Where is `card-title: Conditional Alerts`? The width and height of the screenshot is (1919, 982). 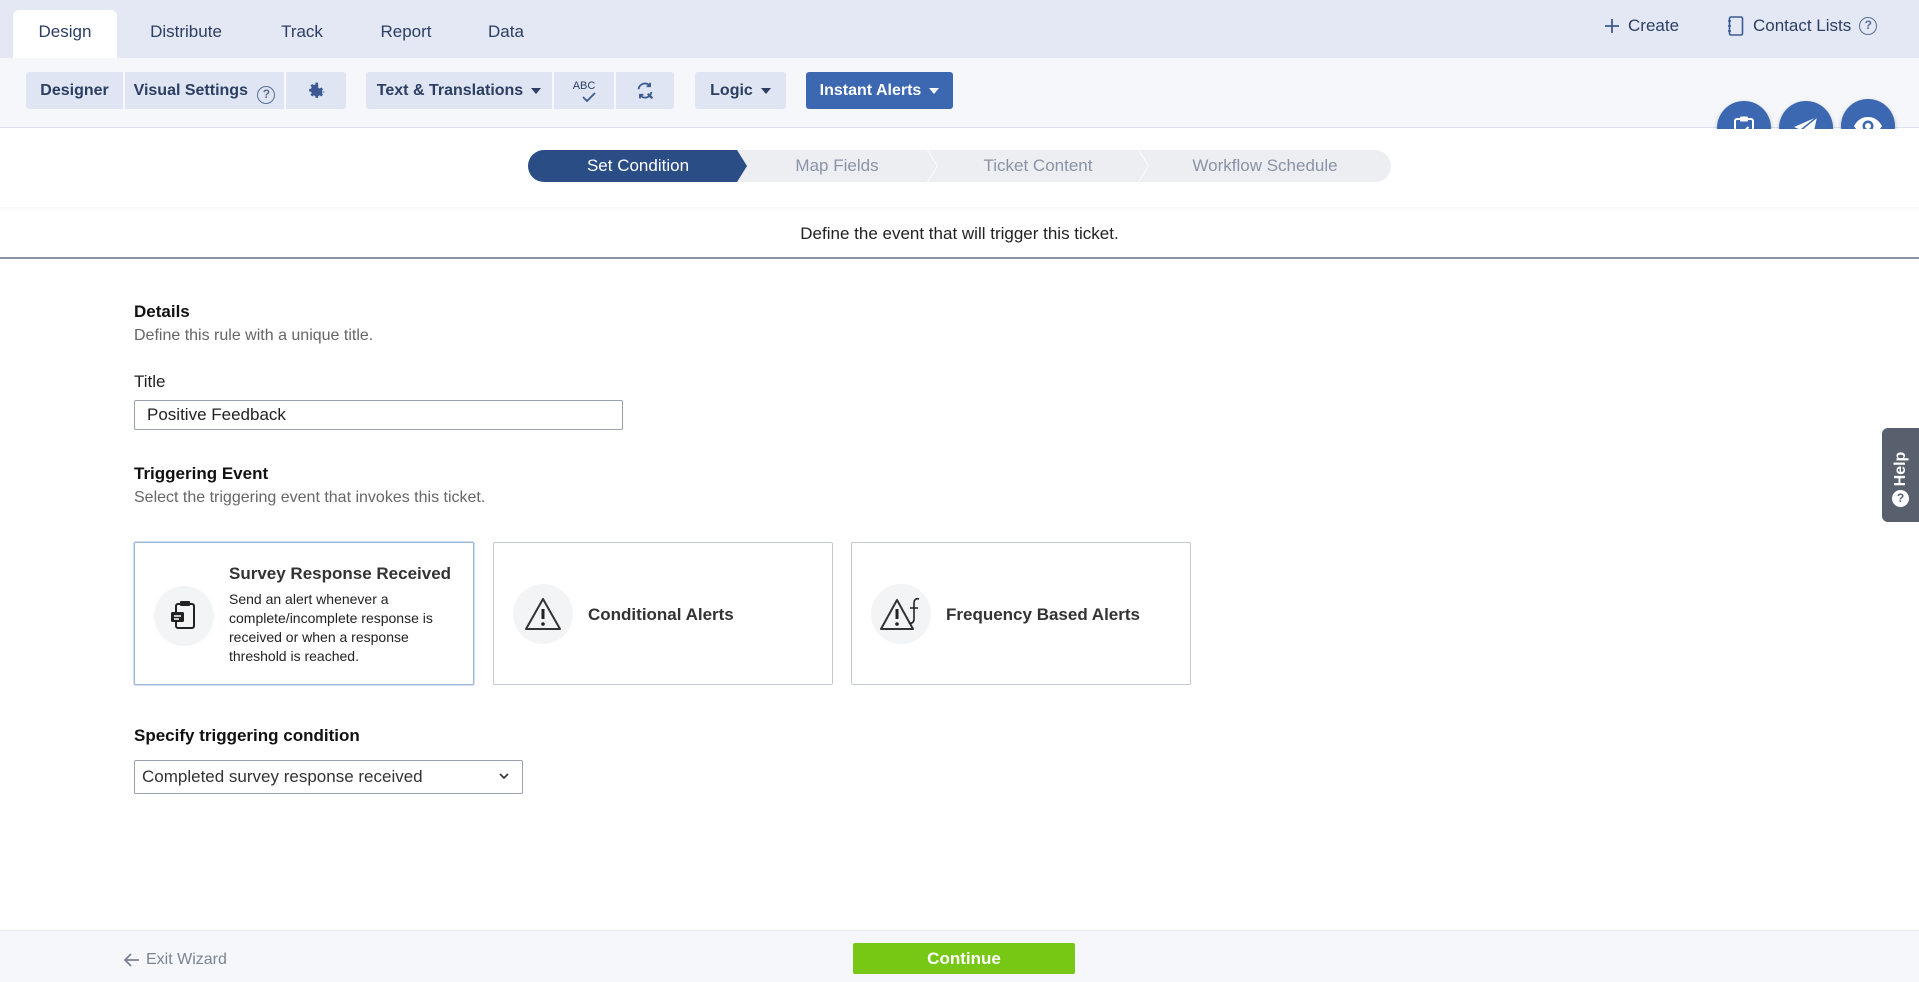 card-title: Conditional Alerts is located at coordinates (661, 614).